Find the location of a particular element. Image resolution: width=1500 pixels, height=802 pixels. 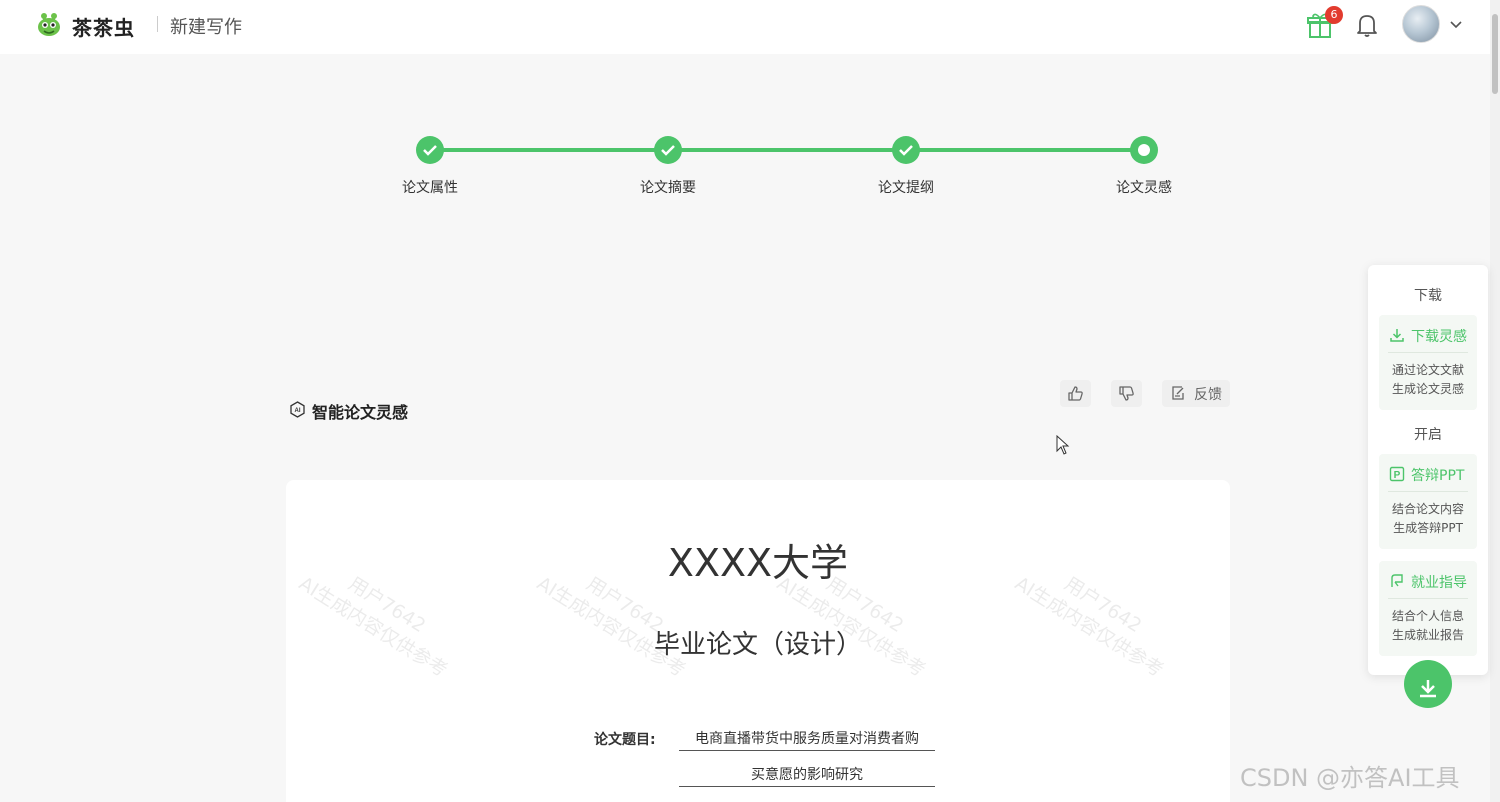

defense-ppt-card: P 答辩PPT 结合论文内容 生成答辩PPT is located at coordinates (1428, 501).